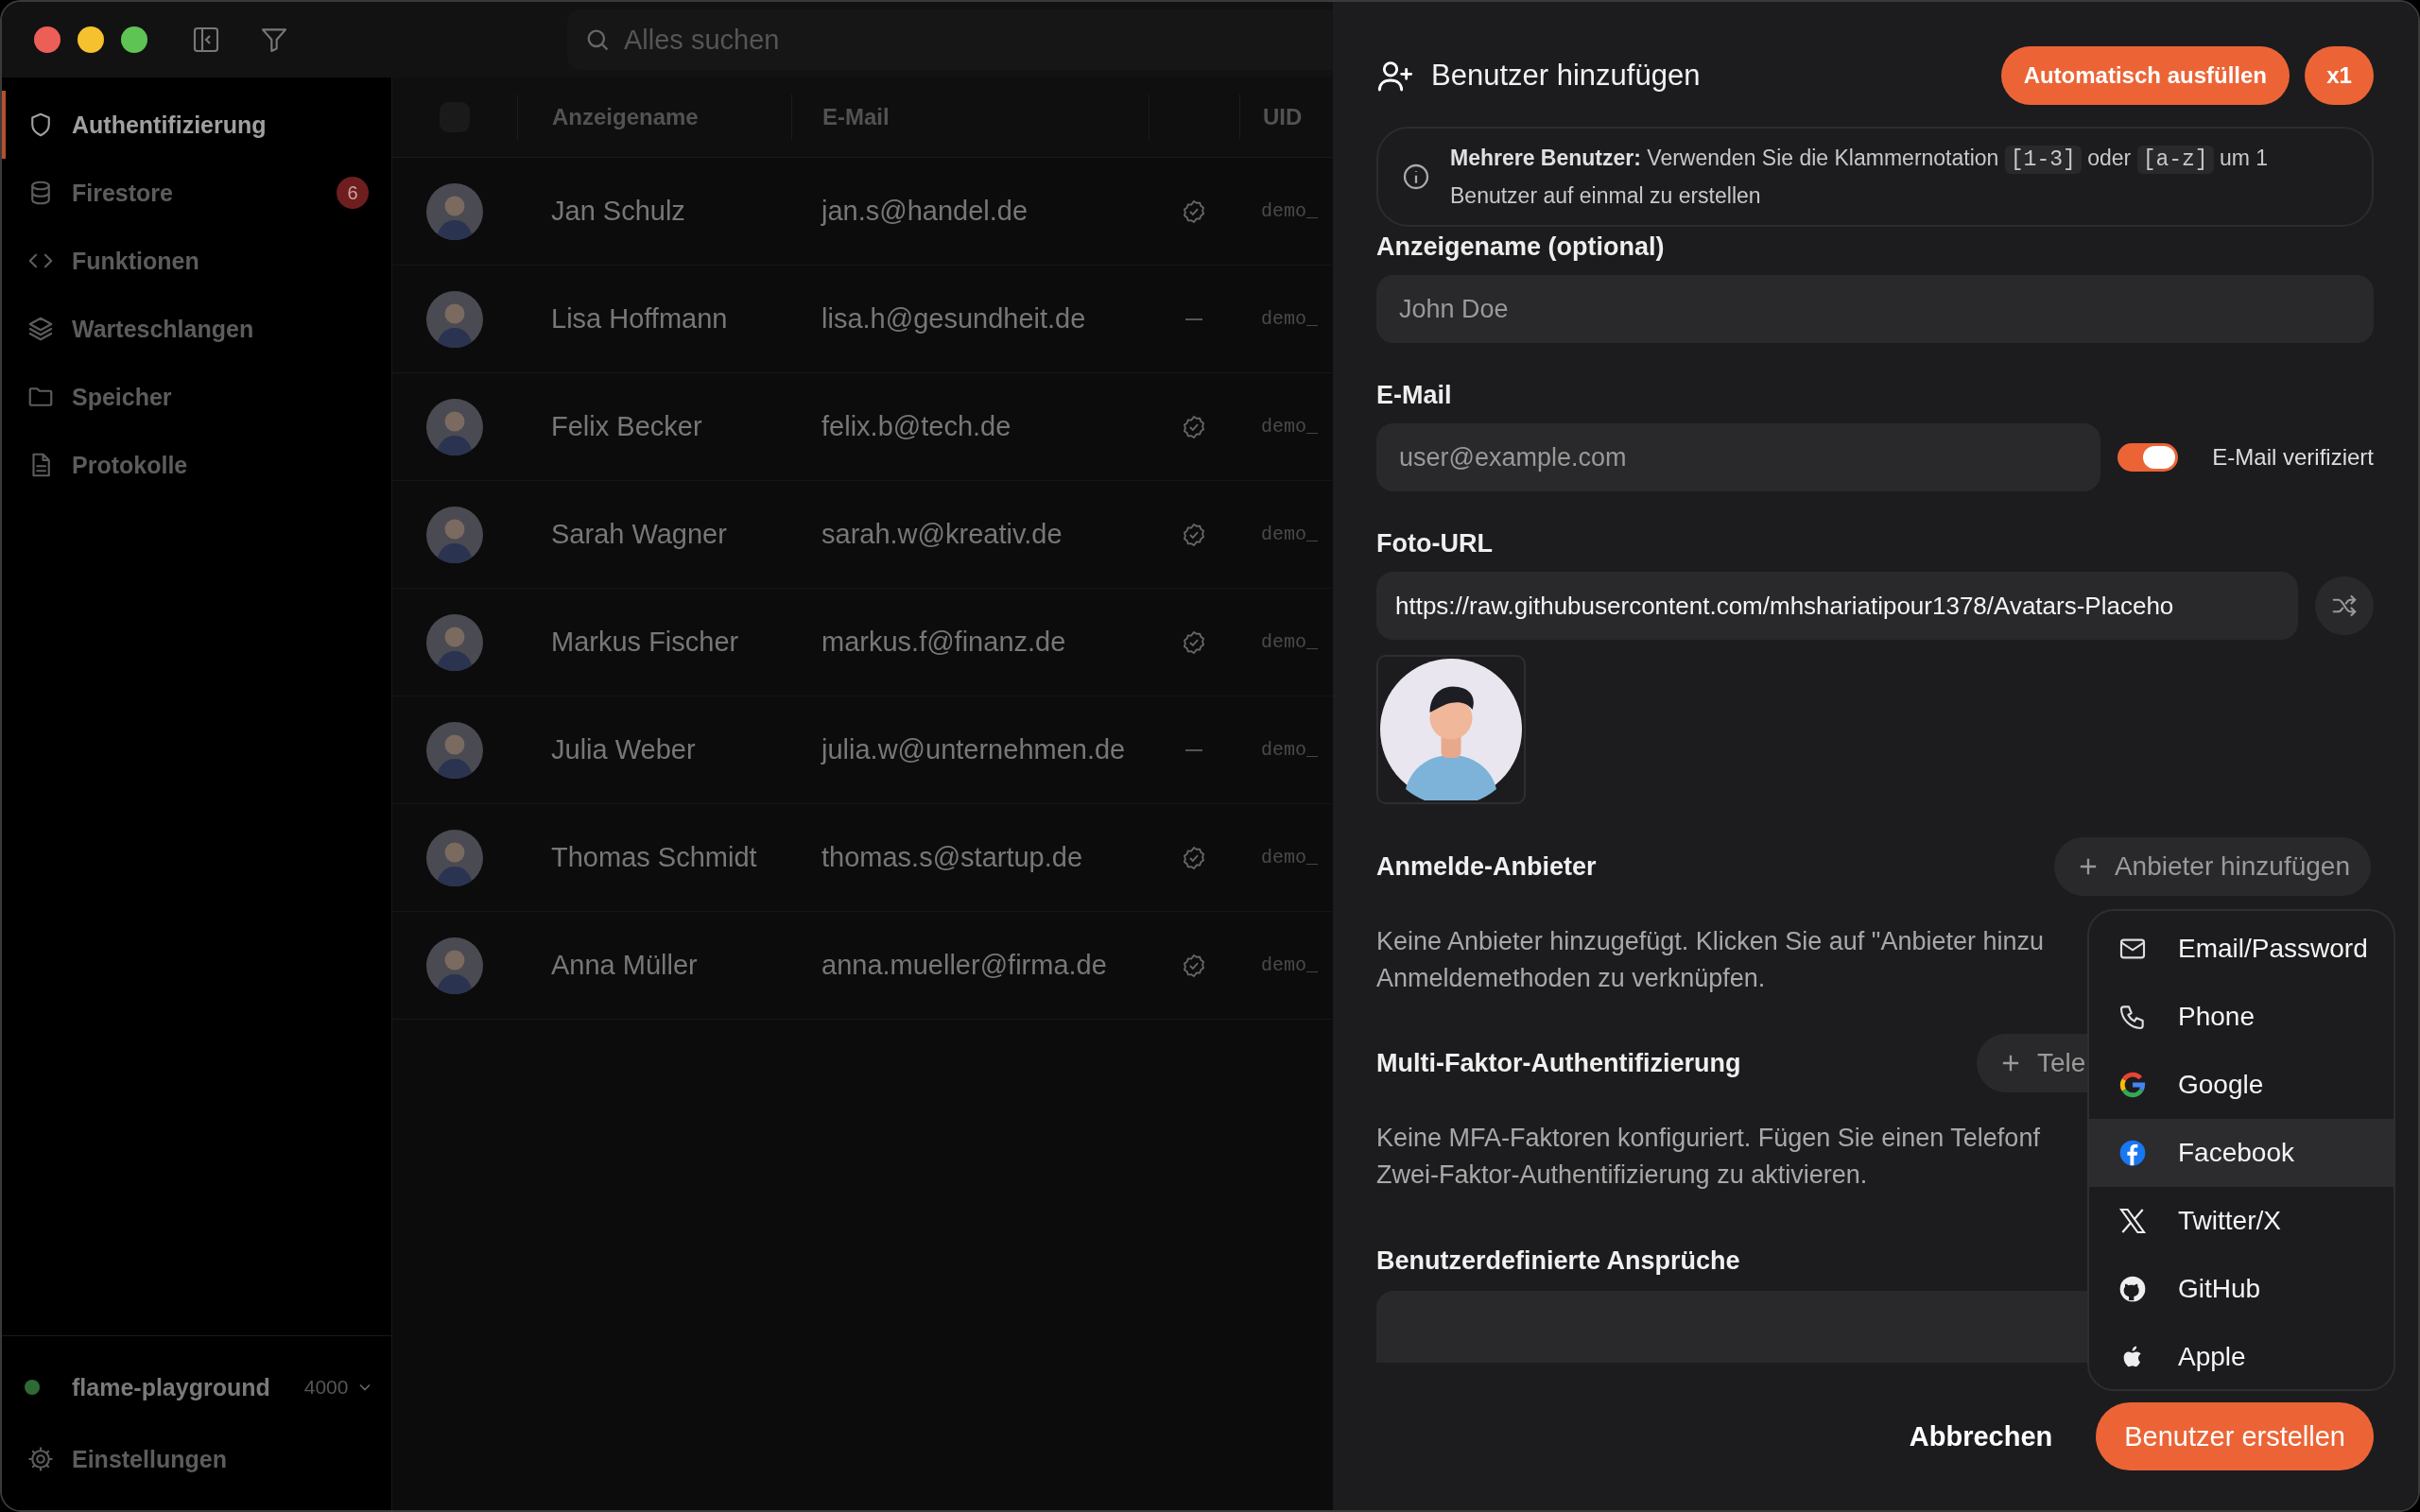  Describe the element at coordinates (1738, 457) in the screenshot. I see `email-field: user@example.com` at that location.